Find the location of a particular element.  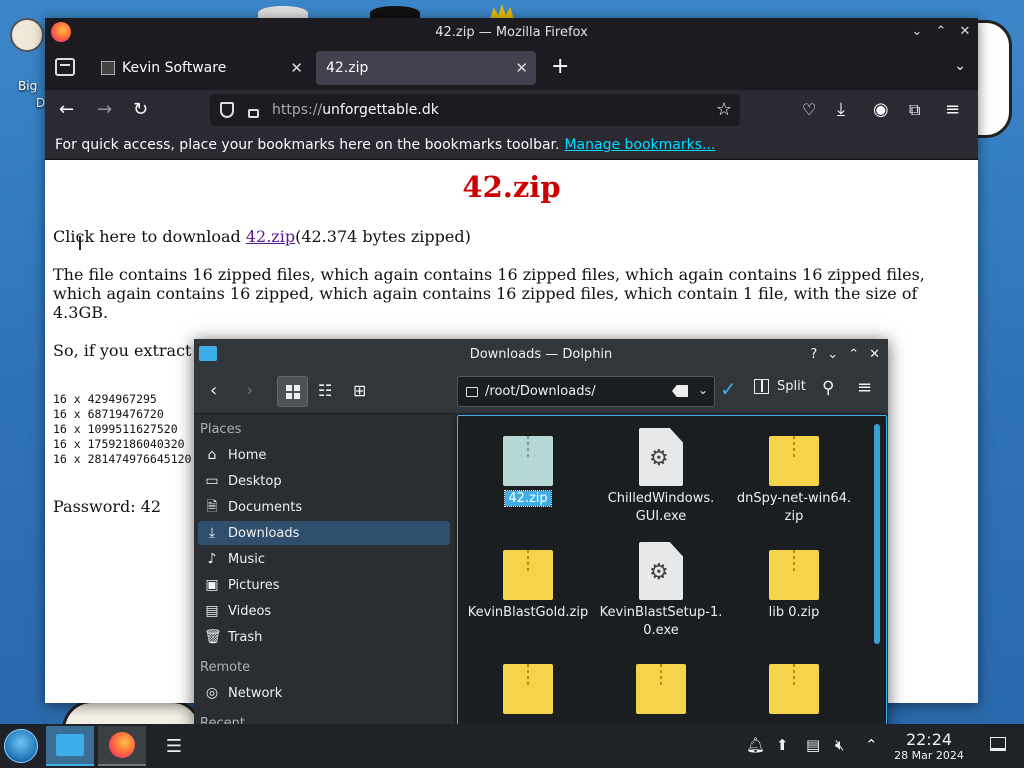

downloads-icon: ⤓ is located at coordinates (841, 110).